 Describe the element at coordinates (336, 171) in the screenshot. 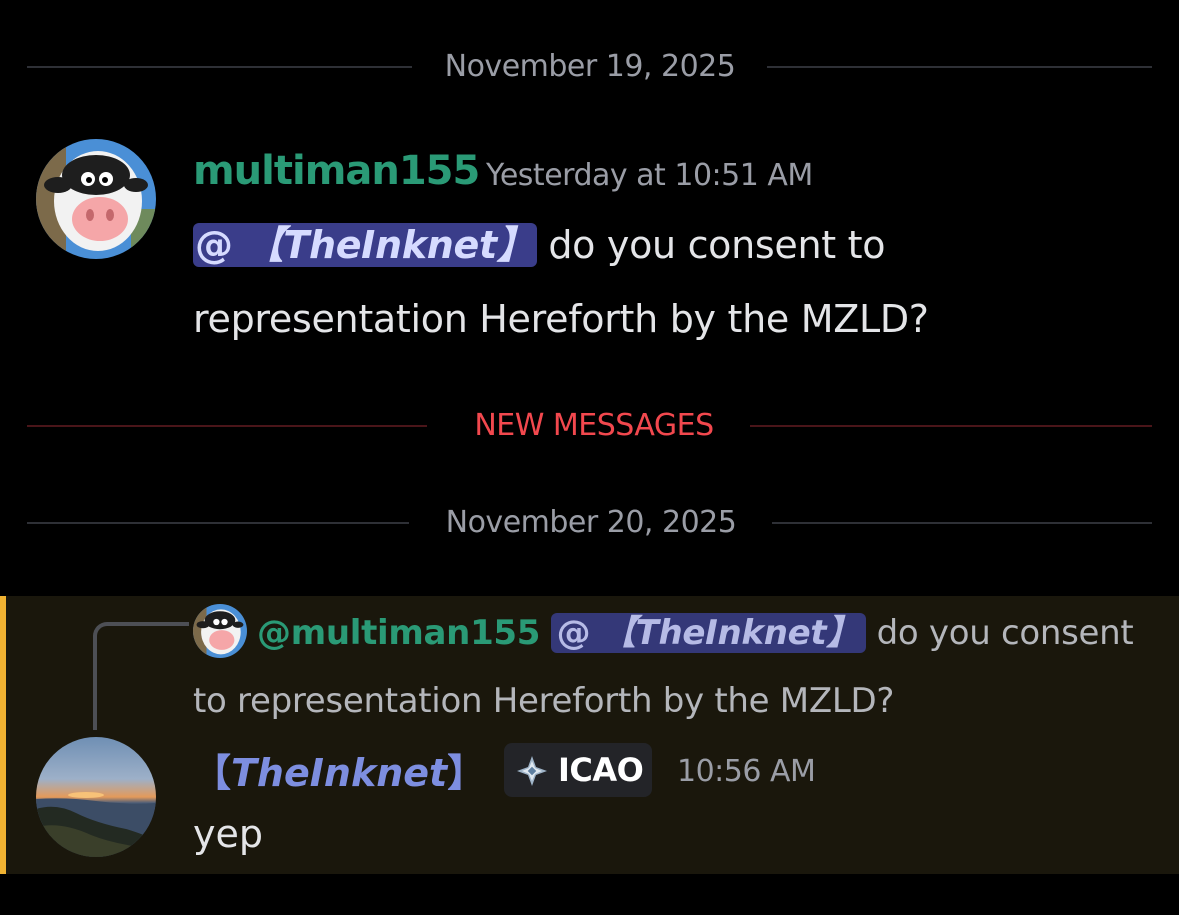

I see `message-username: multiman155` at that location.